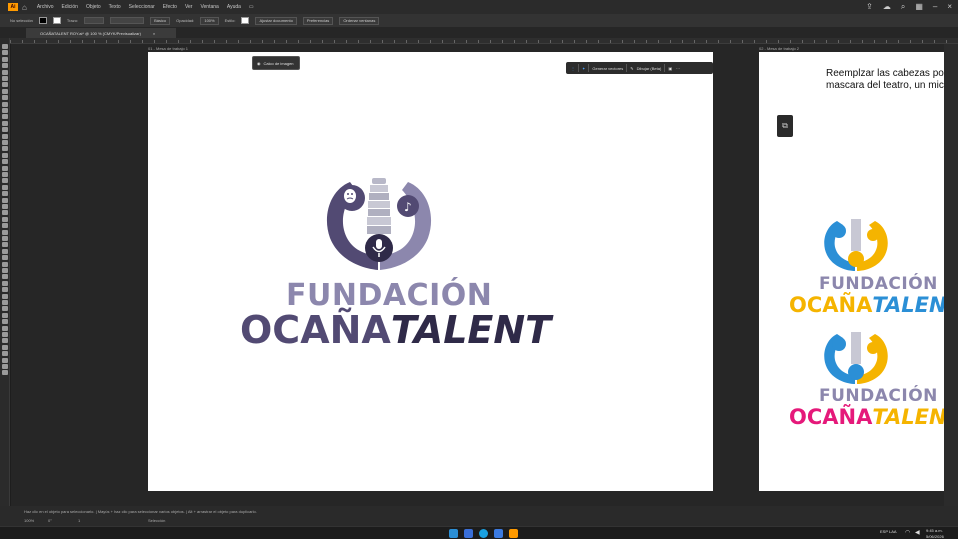 The width and height of the screenshot is (958, 539). I want to click on menu-efecto: Efecto, so click(170, 7).